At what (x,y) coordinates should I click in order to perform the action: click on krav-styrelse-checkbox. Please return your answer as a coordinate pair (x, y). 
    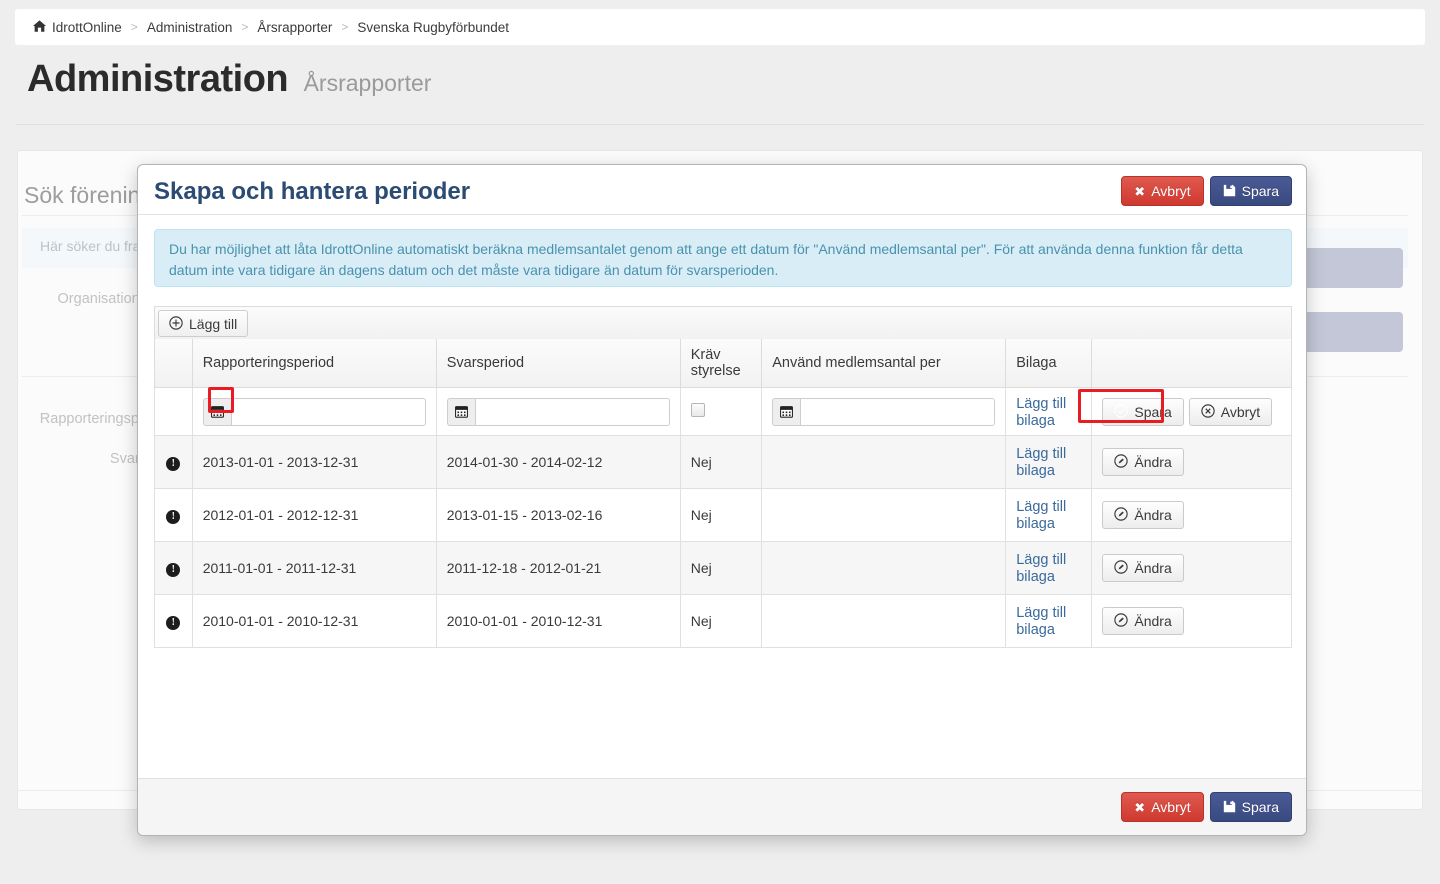
    Looking at the image, I should click on (697, 410).